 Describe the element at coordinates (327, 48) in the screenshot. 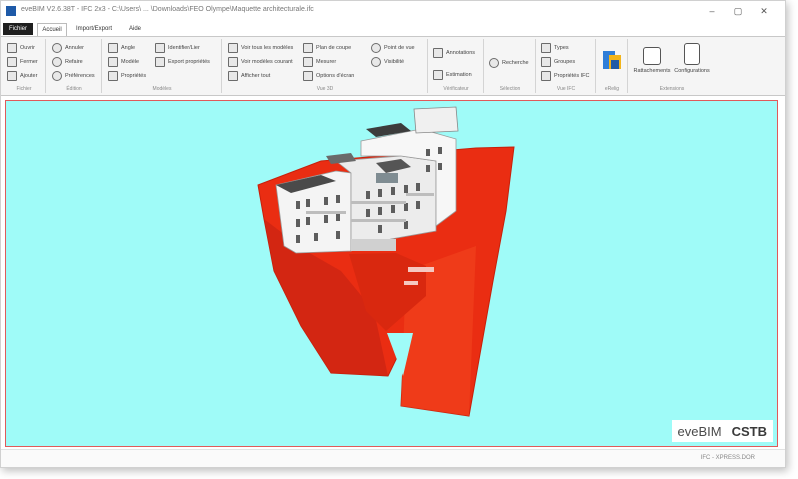

I see `section-plane-button: Plan de coupe` at that location.